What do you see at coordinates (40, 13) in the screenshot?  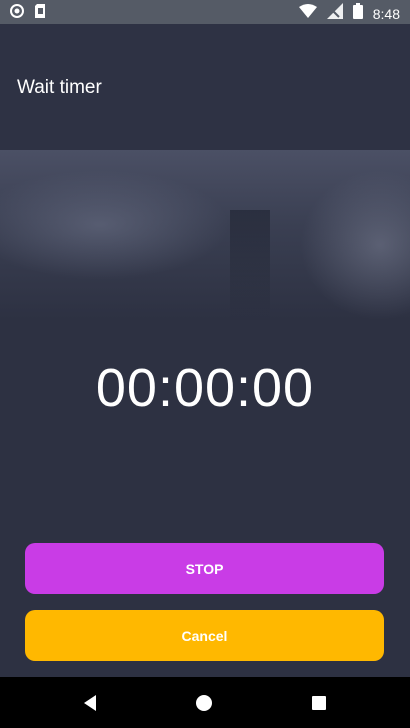 I see `sim-card-icon` at bounding box center [40, 13].